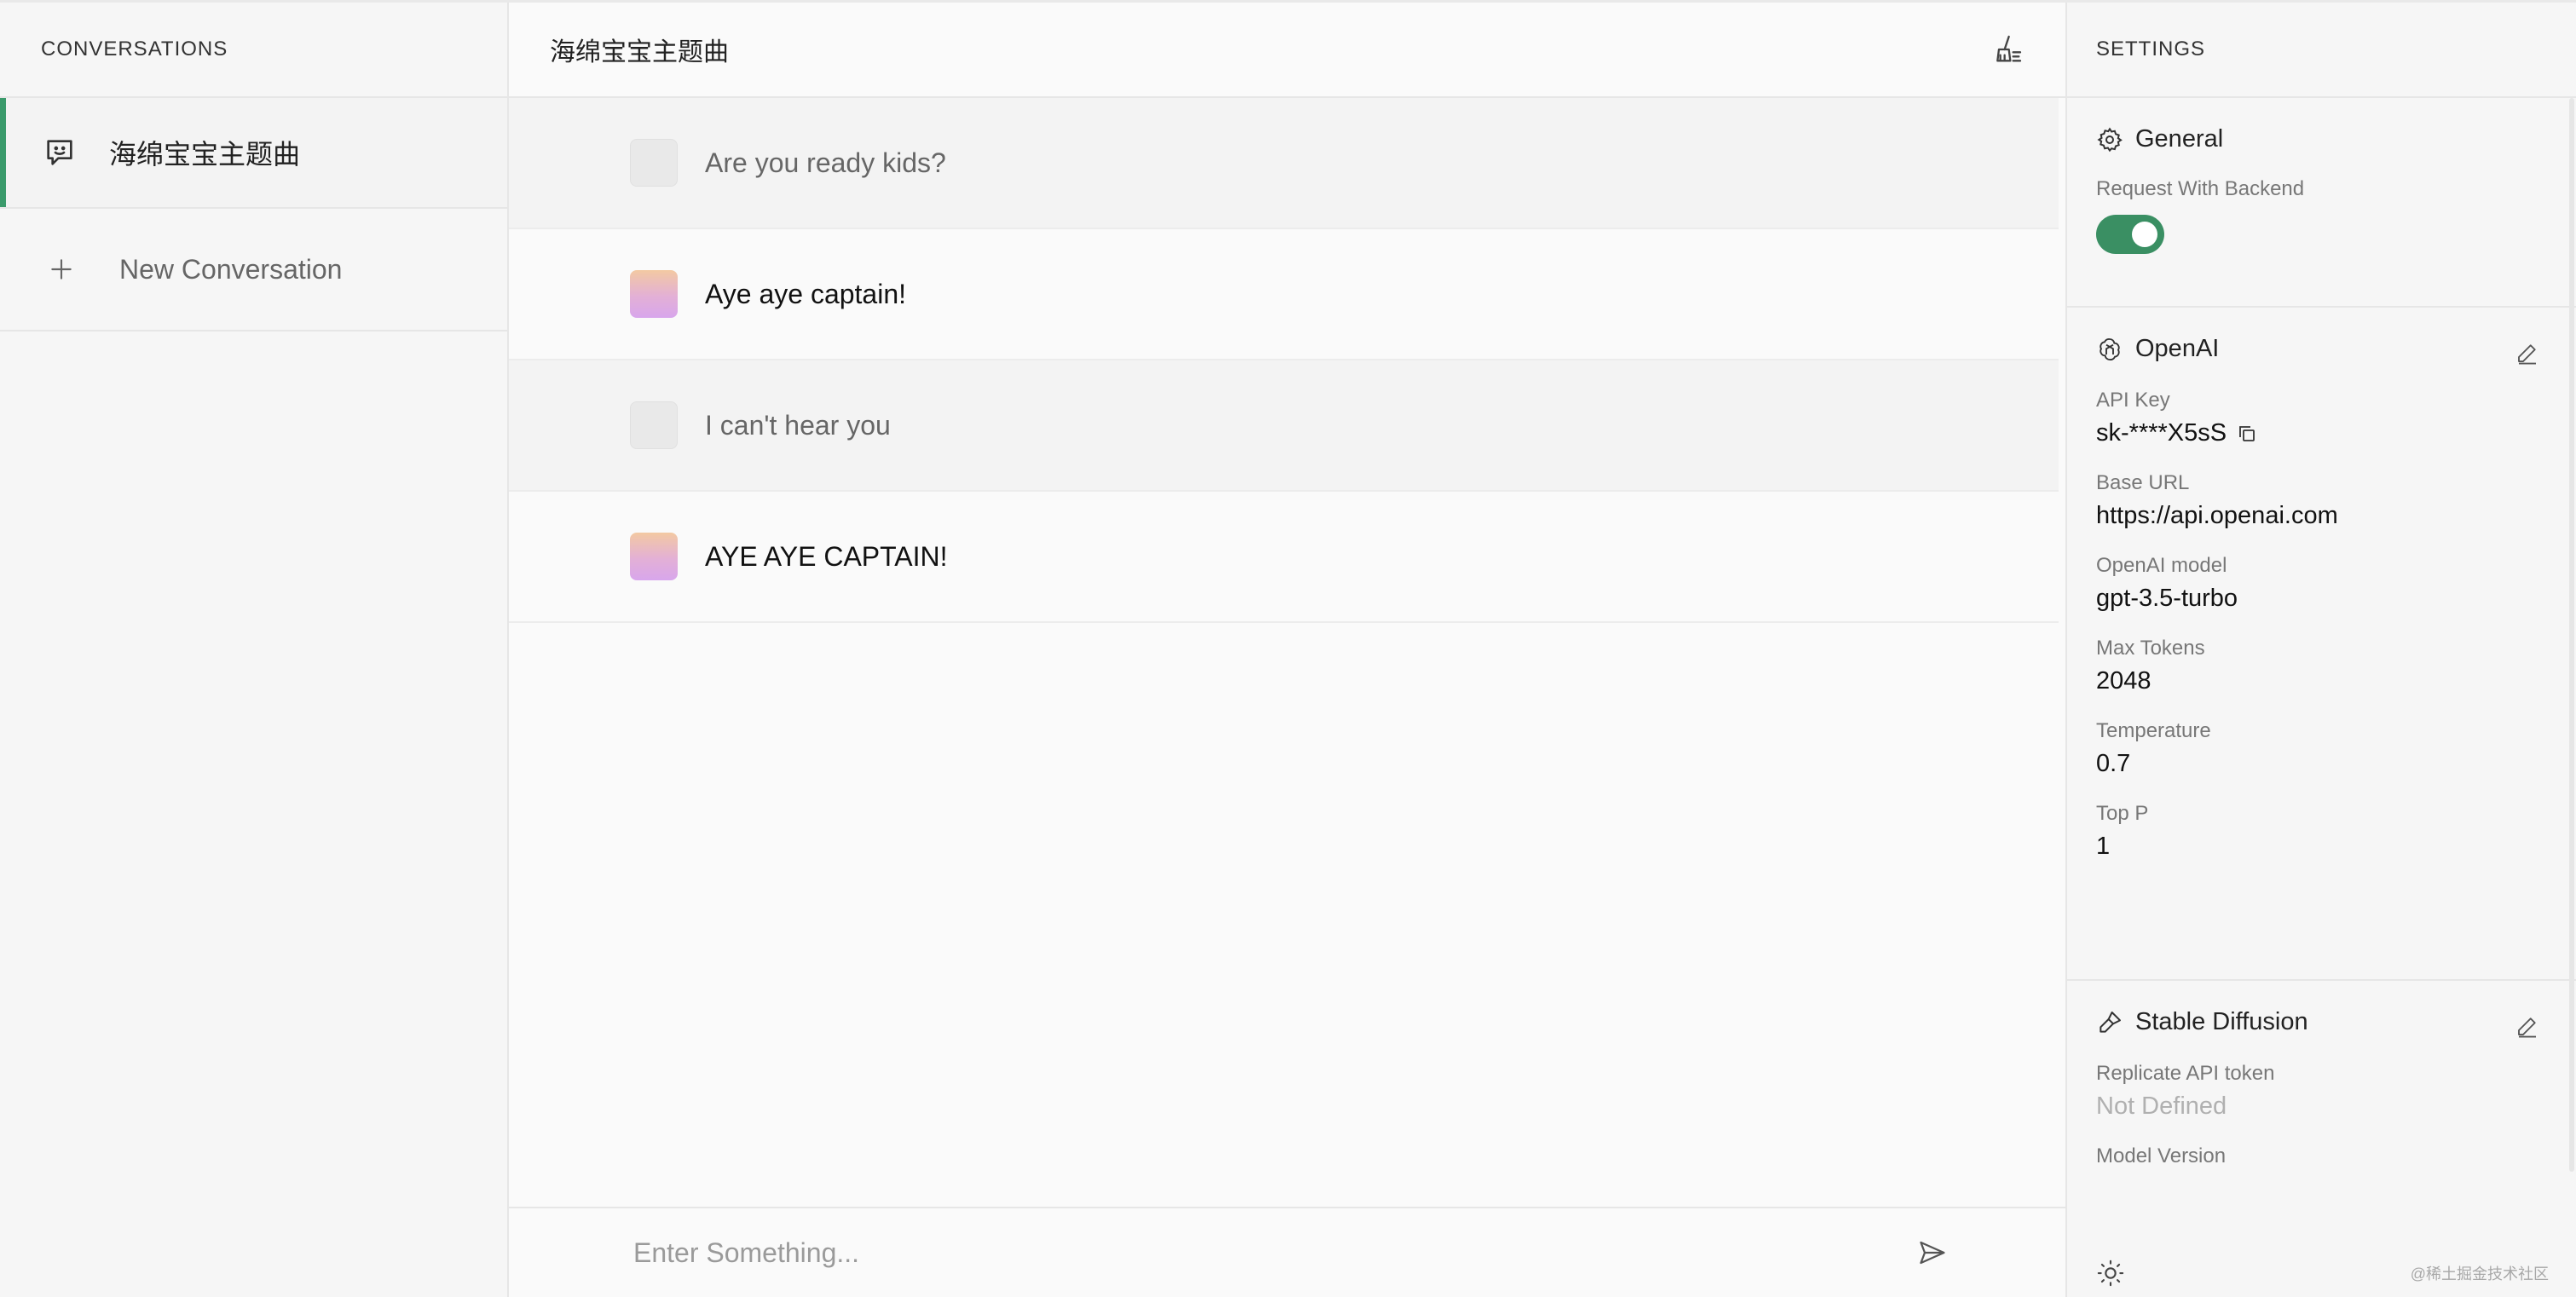 This screenshot has height=1297, width=2576. Describe the element at coordinates (1284, 163) in the screenshot. I see `message-row-user: Are you ready kids?` at that location.